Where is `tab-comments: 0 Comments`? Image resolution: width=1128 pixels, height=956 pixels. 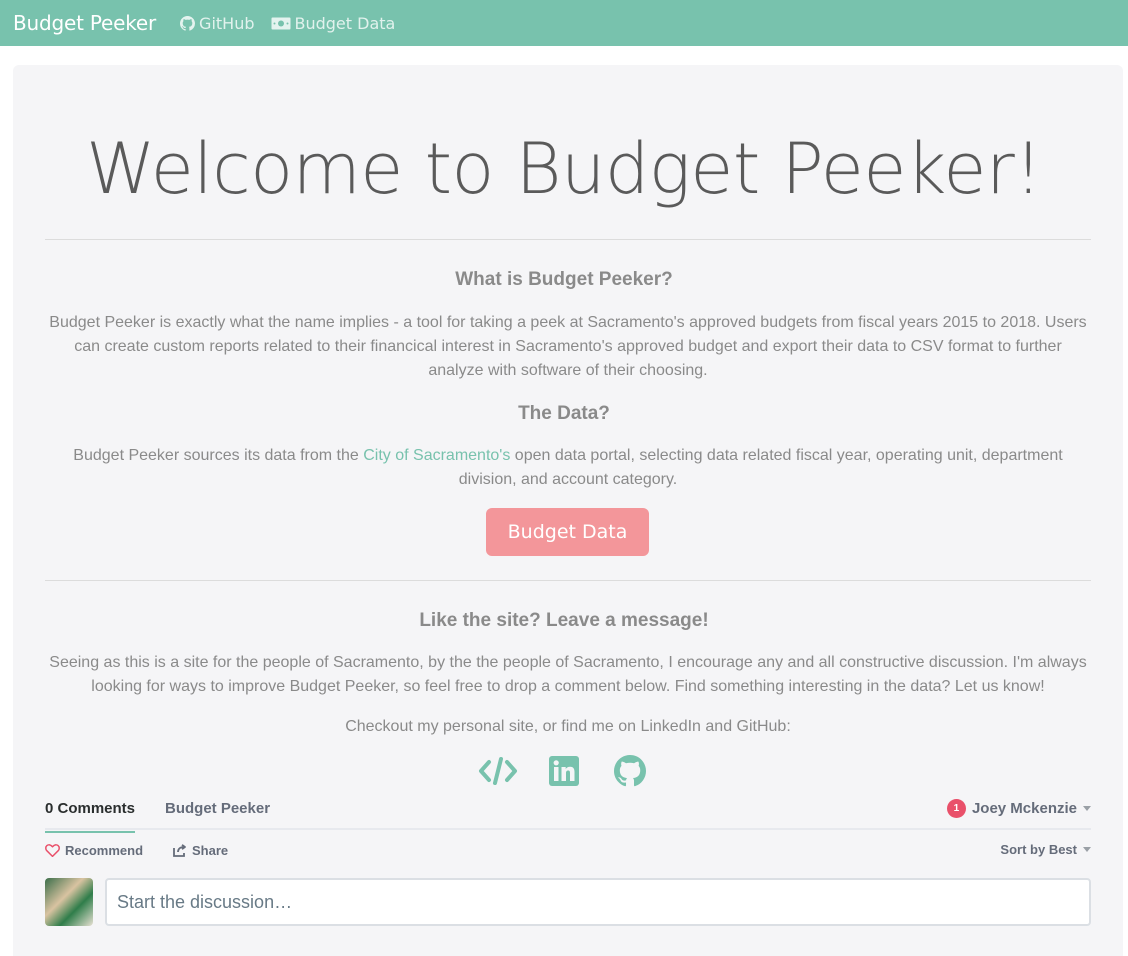
tab-comments: 0 Comments is located at coordinates (90, 816).